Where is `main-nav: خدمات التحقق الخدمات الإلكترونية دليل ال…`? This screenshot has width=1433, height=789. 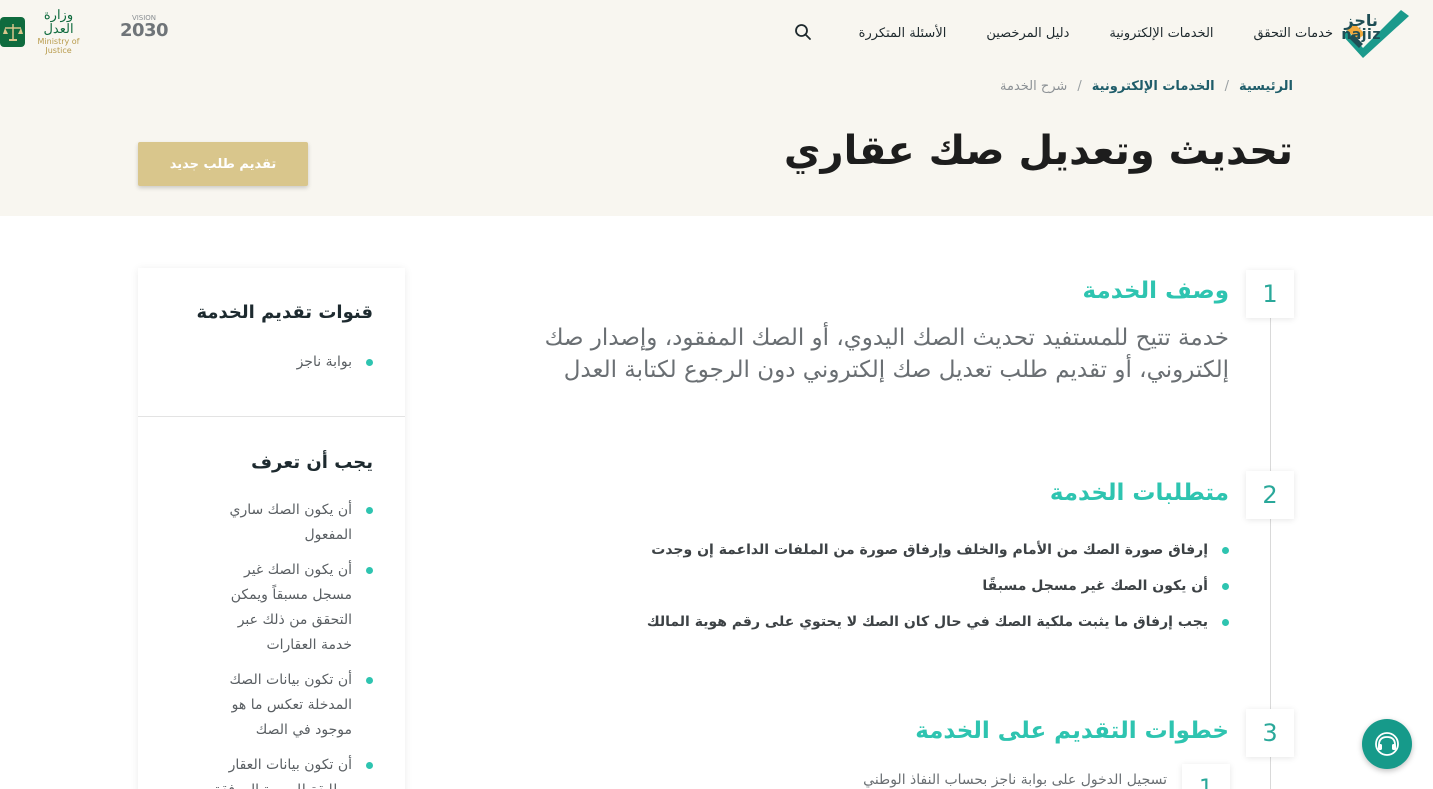
main-nav: خدمات التحقق الخدمات الإلكترونية دليل ال… is located at coordinates (1096, 33).